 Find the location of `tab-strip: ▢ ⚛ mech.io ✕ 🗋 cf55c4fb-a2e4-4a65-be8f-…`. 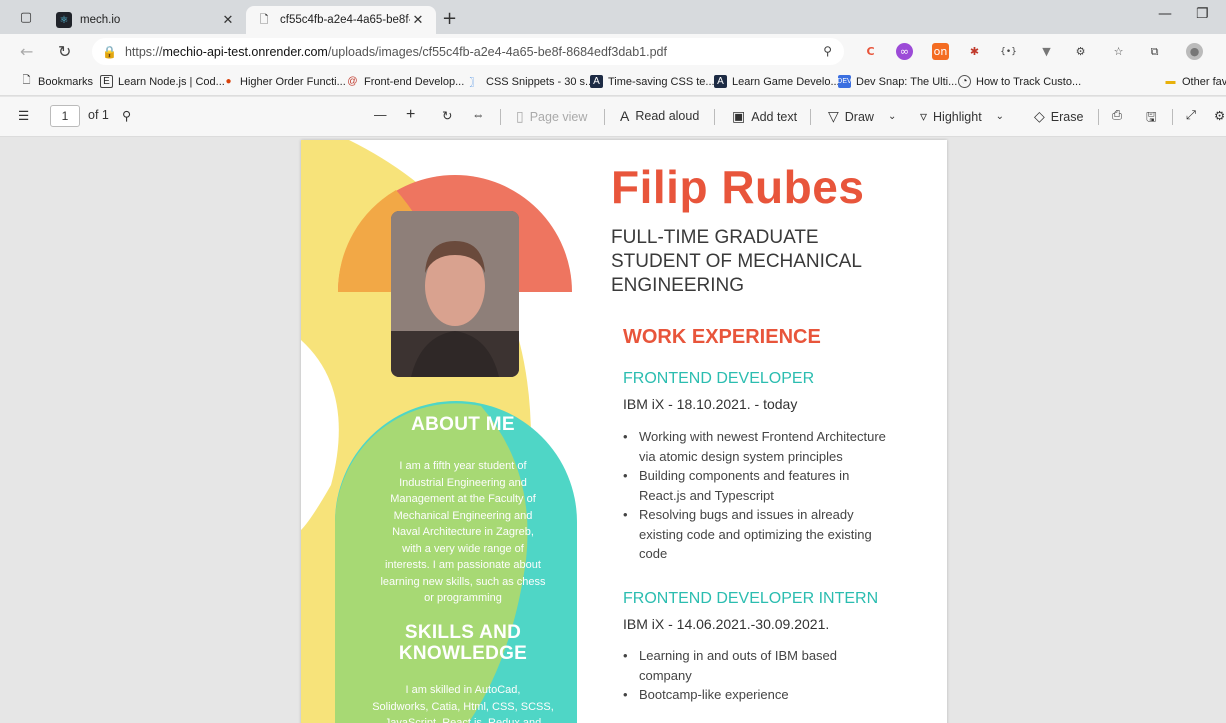

tab-strip: ▢ ⚛ mech.io ✕ 🗋 cf55c4fb-a2e4-4a65-be8f-… is located at coordinates (613, 17).